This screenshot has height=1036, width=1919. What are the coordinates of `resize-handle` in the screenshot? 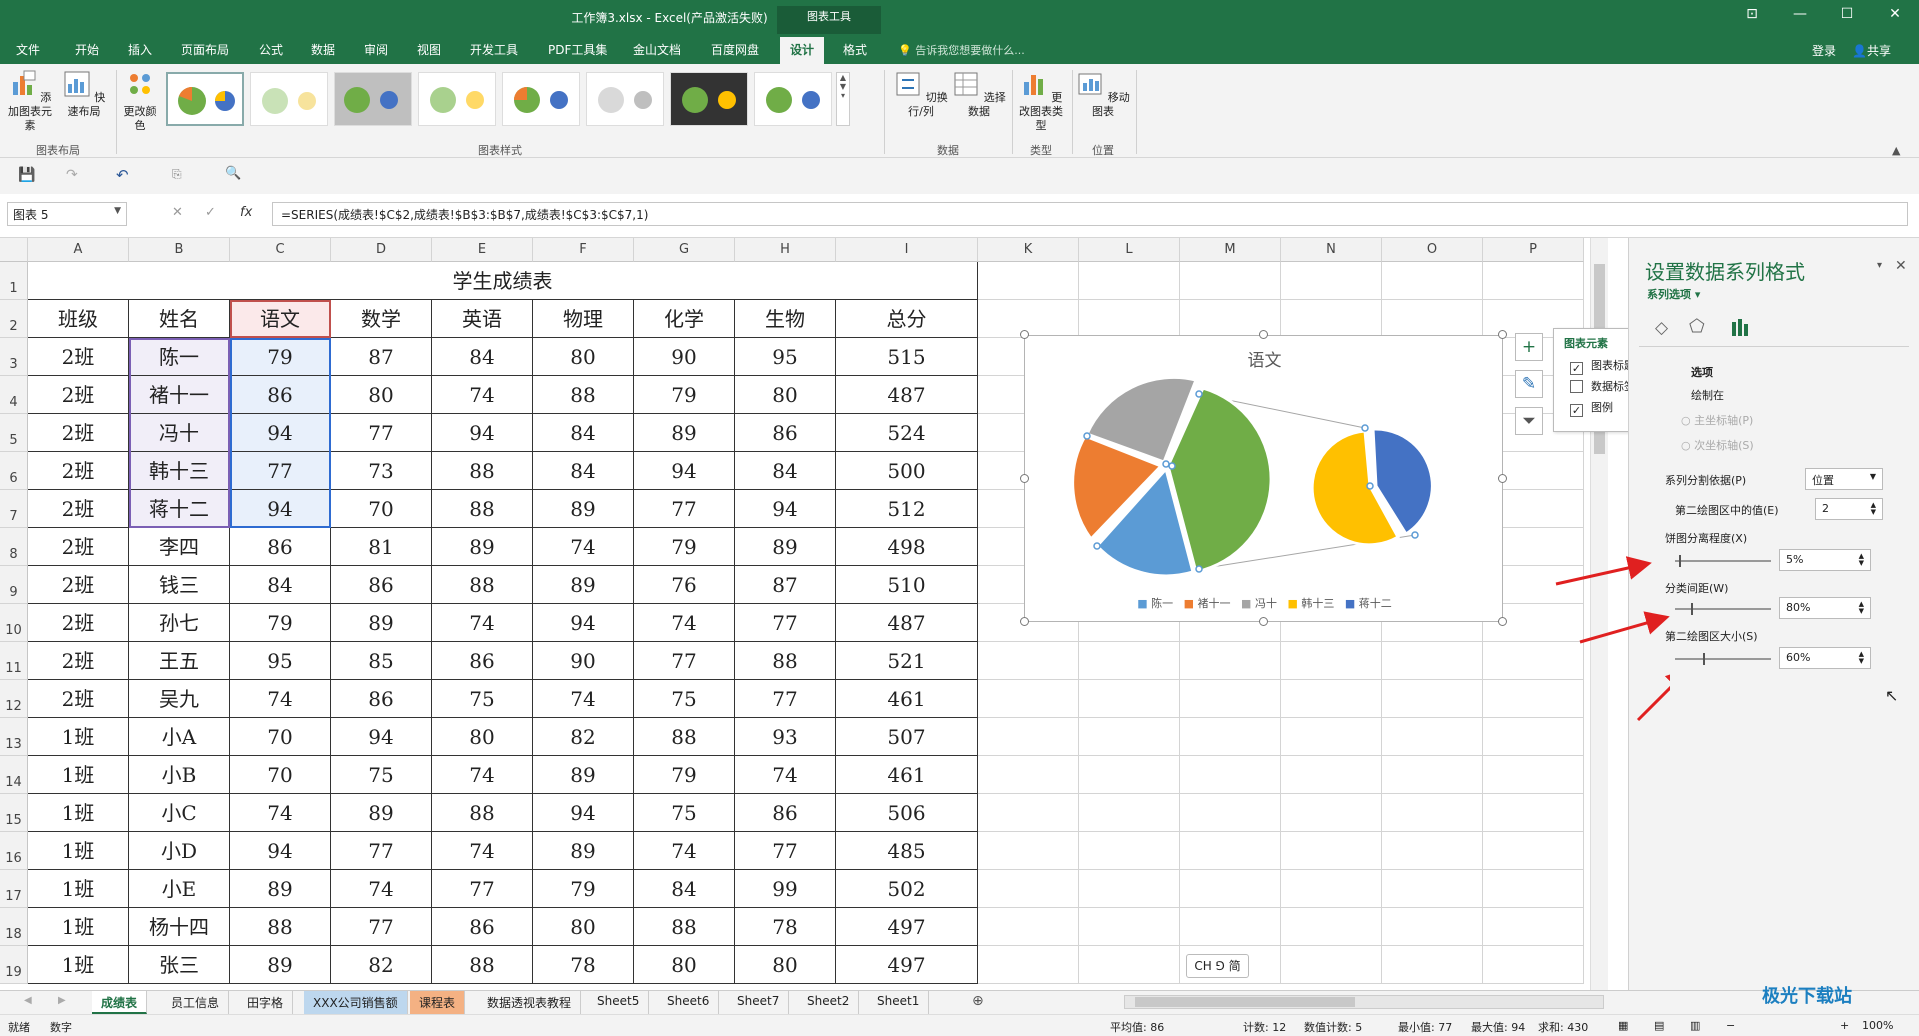 It's located at (1502, 621).